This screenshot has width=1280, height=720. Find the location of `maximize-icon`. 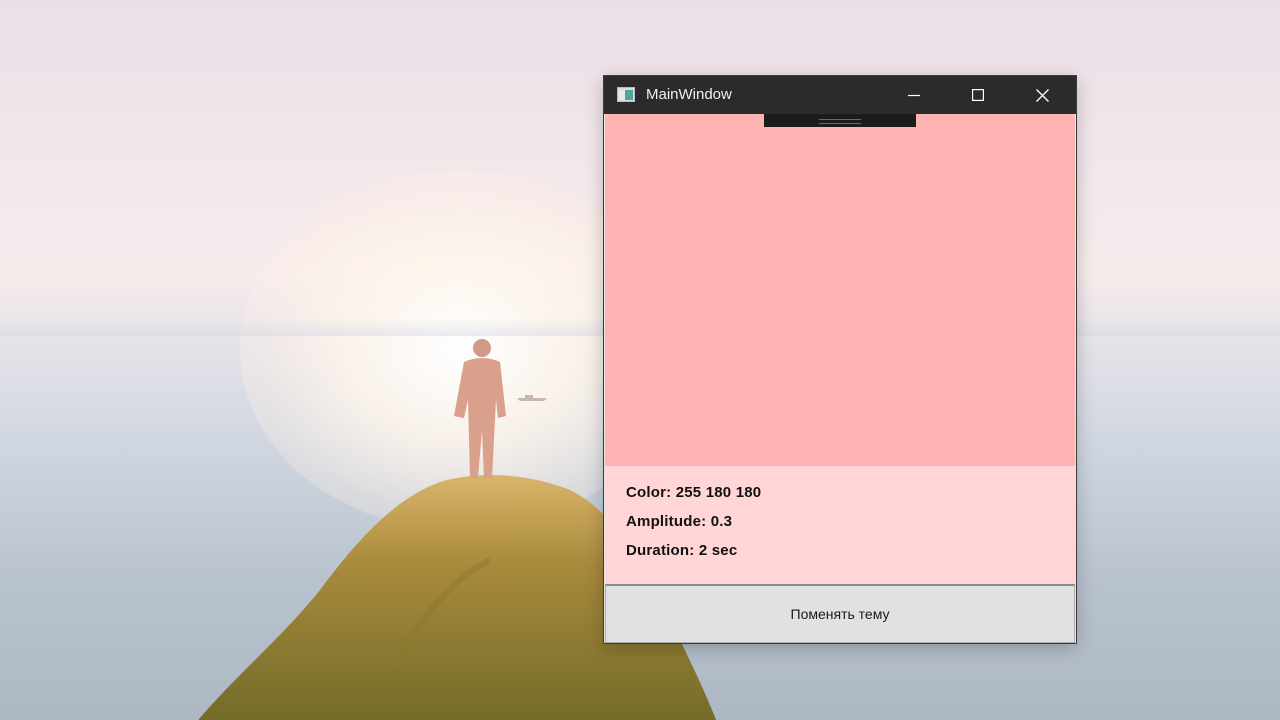

maximize-icon is located at coordinates (978, 95).